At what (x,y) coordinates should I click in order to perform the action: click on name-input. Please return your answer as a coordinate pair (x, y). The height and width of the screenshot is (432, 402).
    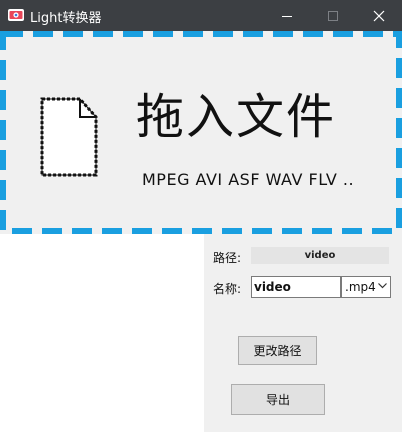
    Looking at the image, I should click on (296, 287).